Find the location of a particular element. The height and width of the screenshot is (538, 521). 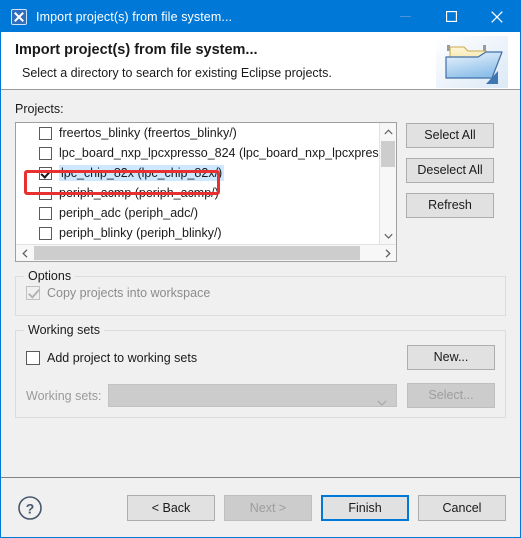

options-group: Options Copy projects into workspace is located at coordinates (260, 292).